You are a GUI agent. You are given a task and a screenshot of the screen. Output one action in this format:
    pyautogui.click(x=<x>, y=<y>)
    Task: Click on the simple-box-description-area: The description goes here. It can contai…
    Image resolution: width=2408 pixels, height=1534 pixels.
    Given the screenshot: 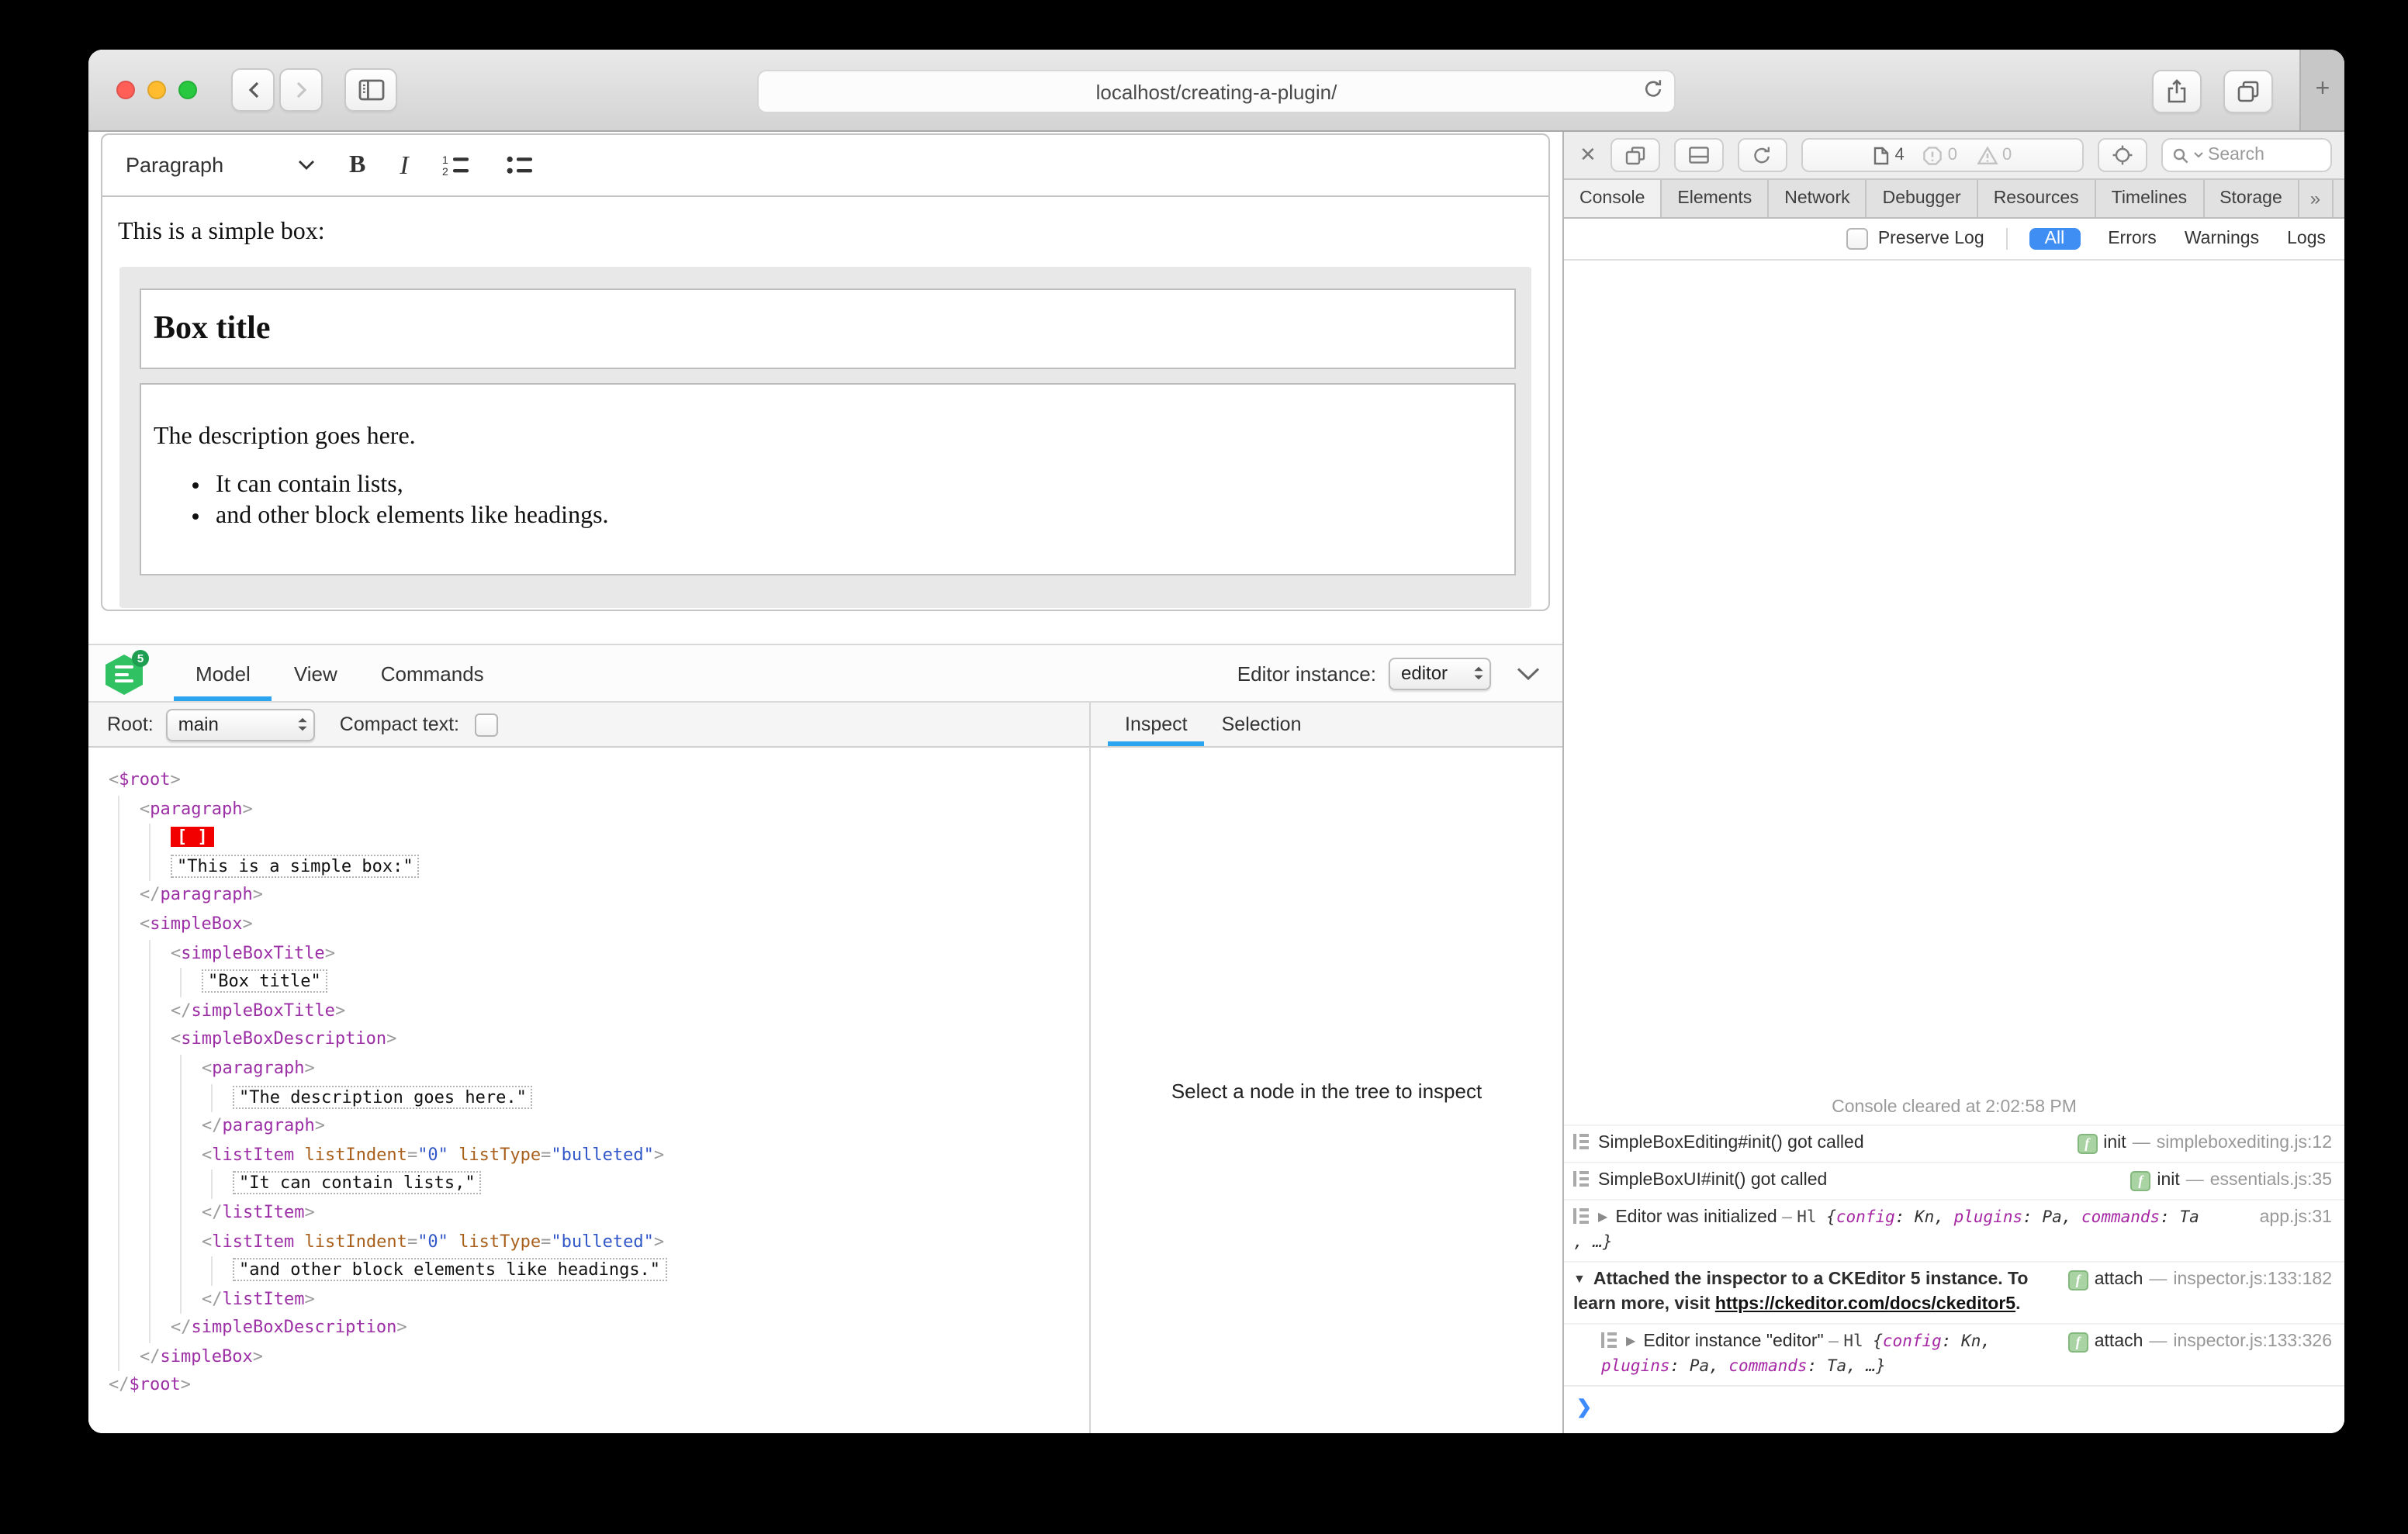 What is the action you would take?
    pyautogui.click(x=828, y=479)
    